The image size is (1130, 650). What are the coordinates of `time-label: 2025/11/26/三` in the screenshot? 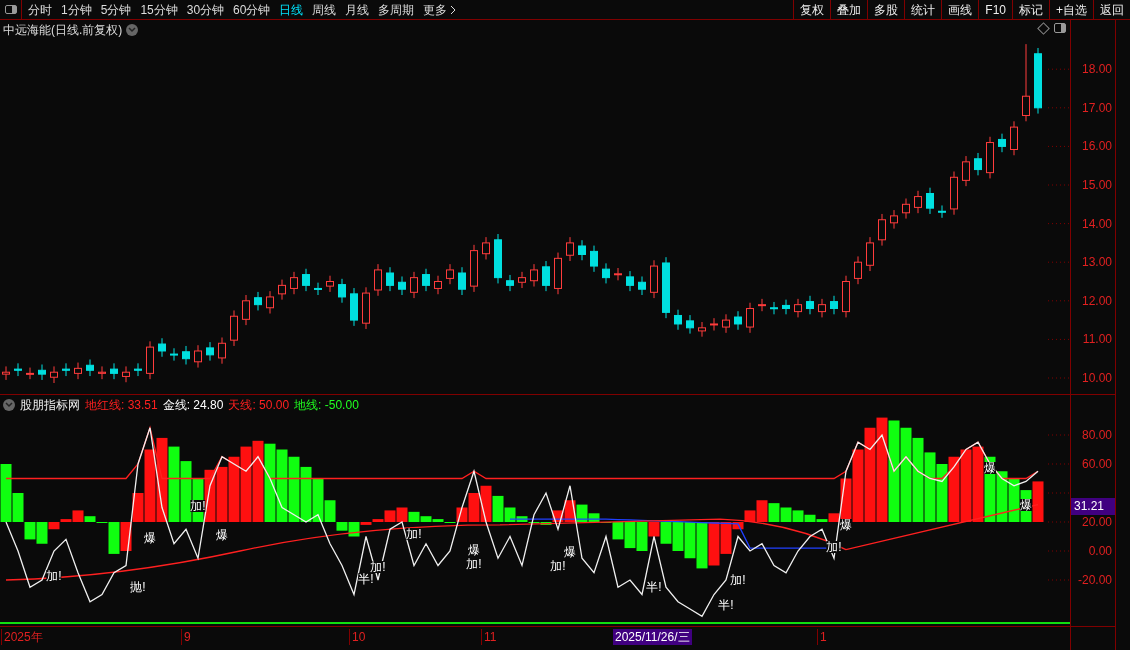 It's located at (652, 637).